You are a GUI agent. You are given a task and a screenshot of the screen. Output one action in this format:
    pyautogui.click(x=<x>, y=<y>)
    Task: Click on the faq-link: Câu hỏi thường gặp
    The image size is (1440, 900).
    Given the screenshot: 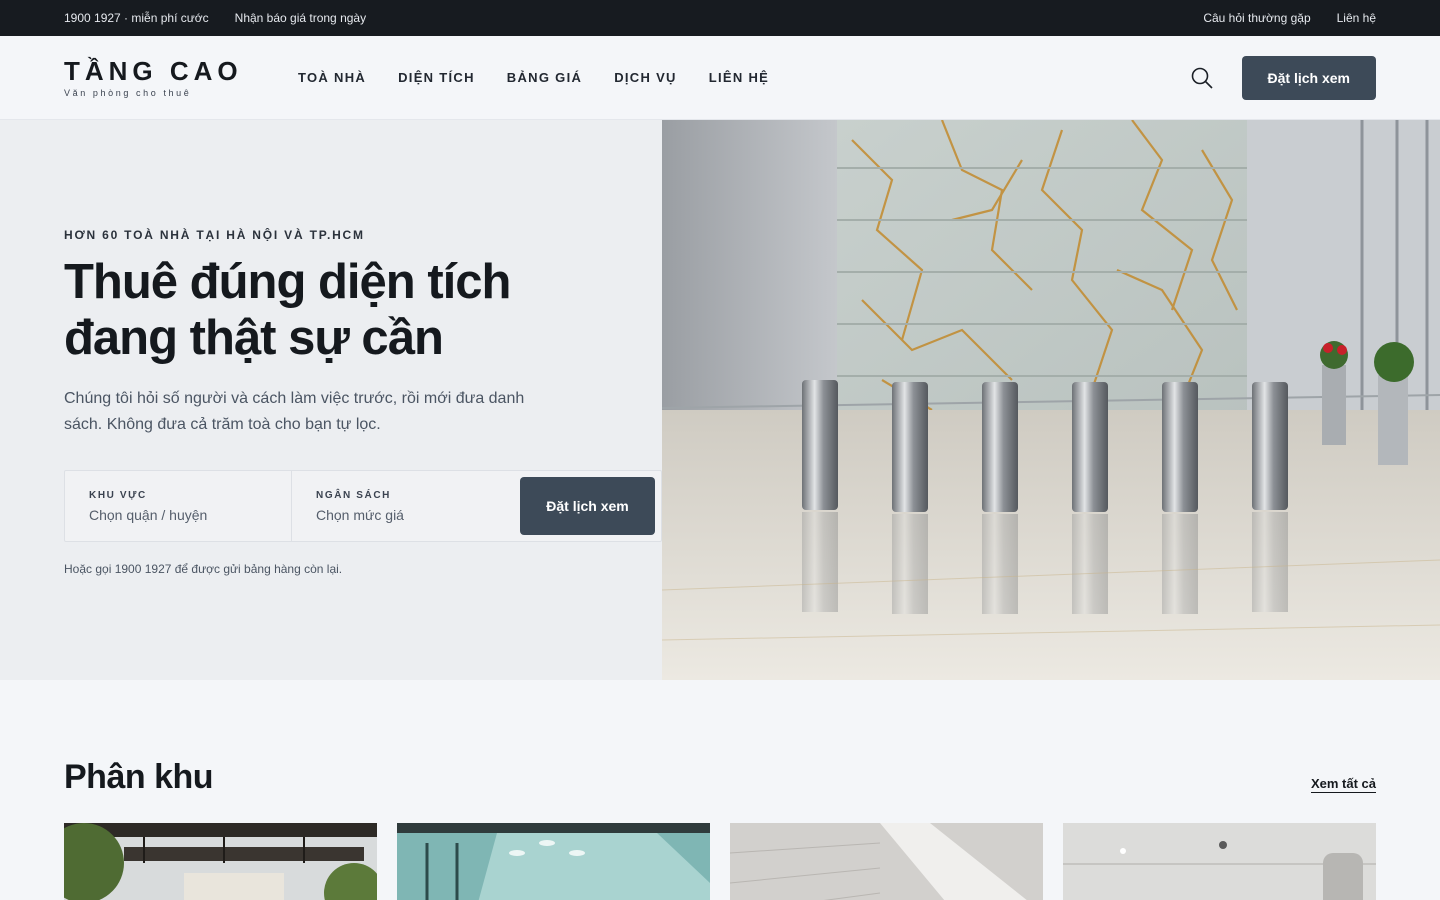 What is the action you would take?
    pyautogui.click(x=1256, y=18)
    